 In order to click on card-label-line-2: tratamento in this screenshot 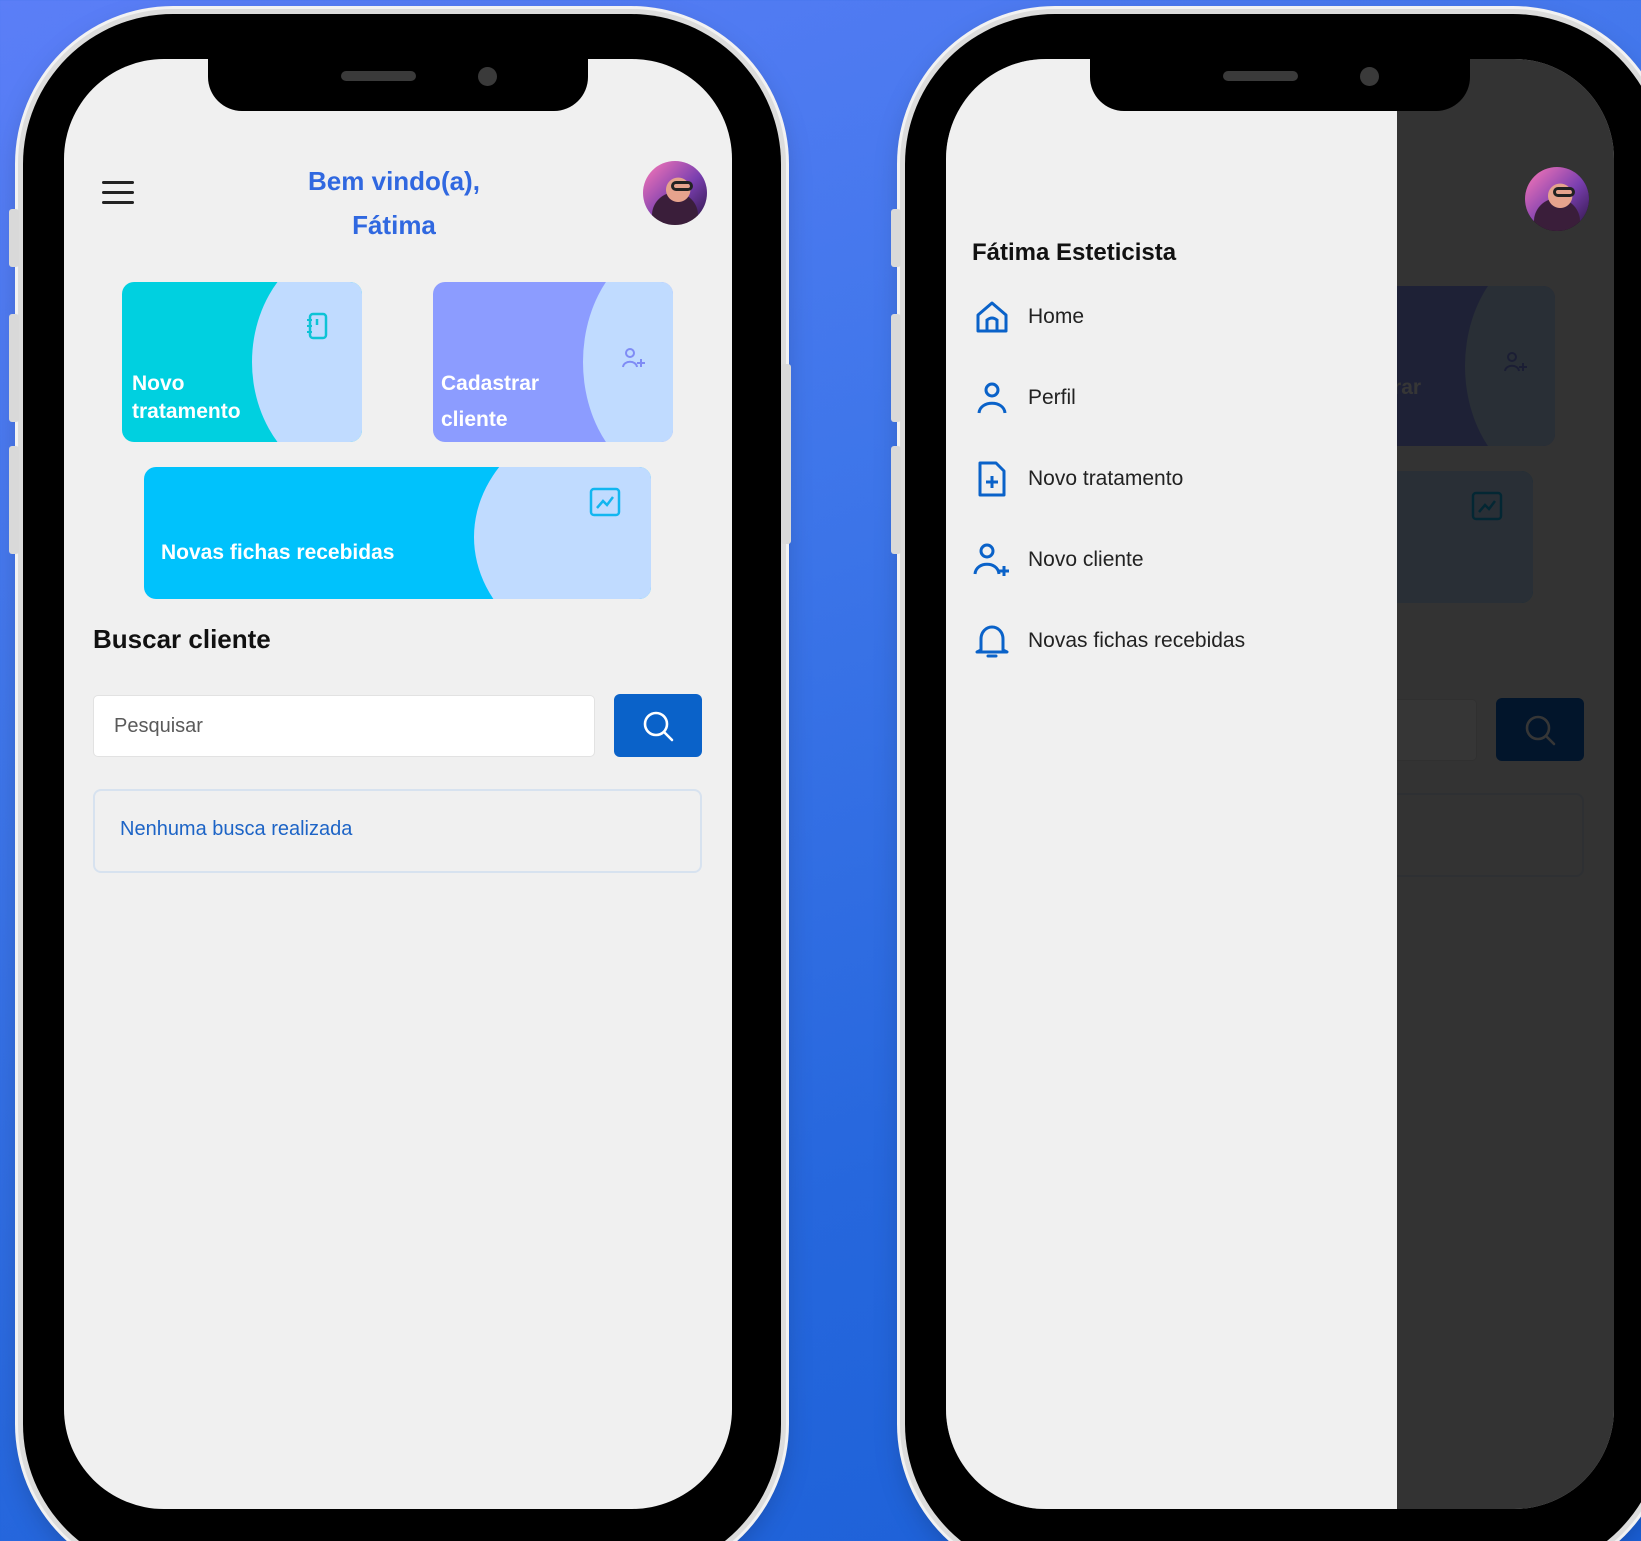, I will do `click(186, 411)`.